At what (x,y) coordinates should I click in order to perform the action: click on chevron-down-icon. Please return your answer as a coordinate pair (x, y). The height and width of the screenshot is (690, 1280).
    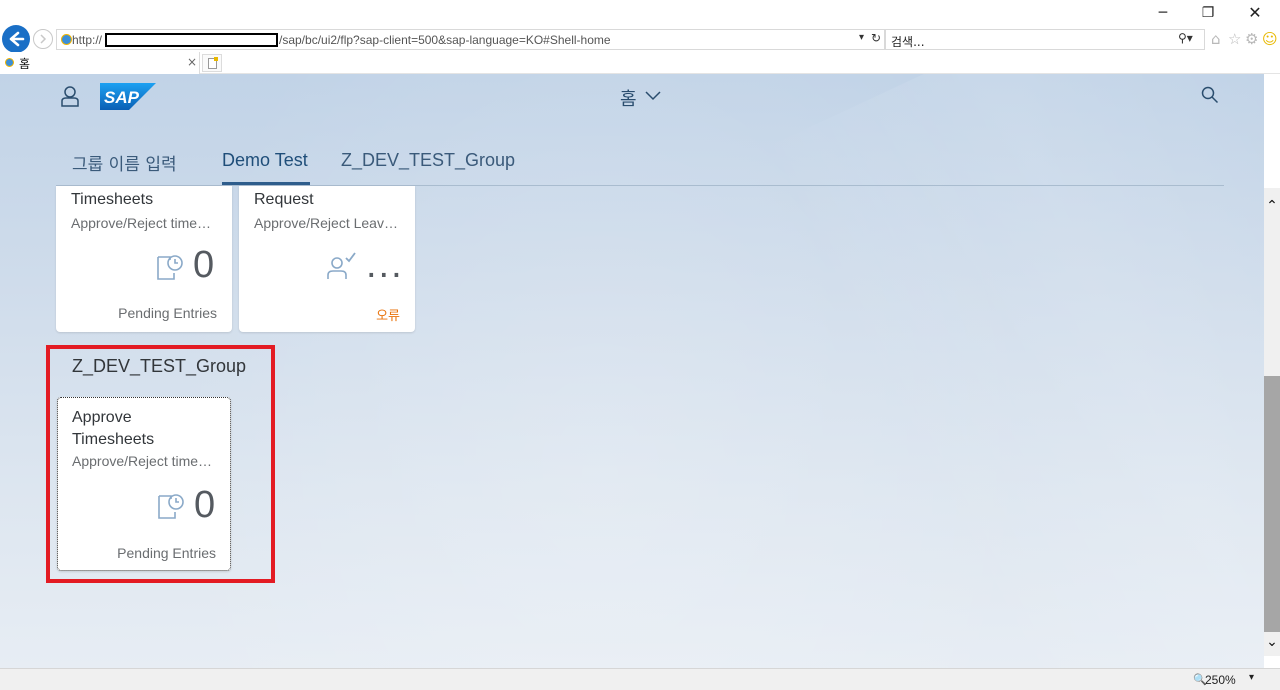
    Looking at the image, I should click on (653, 95).